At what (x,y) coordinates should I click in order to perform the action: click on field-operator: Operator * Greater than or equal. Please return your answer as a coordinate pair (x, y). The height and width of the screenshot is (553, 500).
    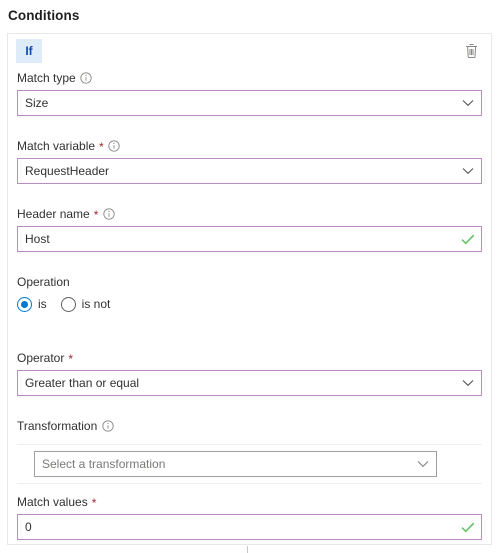
    Looking at the image, I should click on (249, 373).